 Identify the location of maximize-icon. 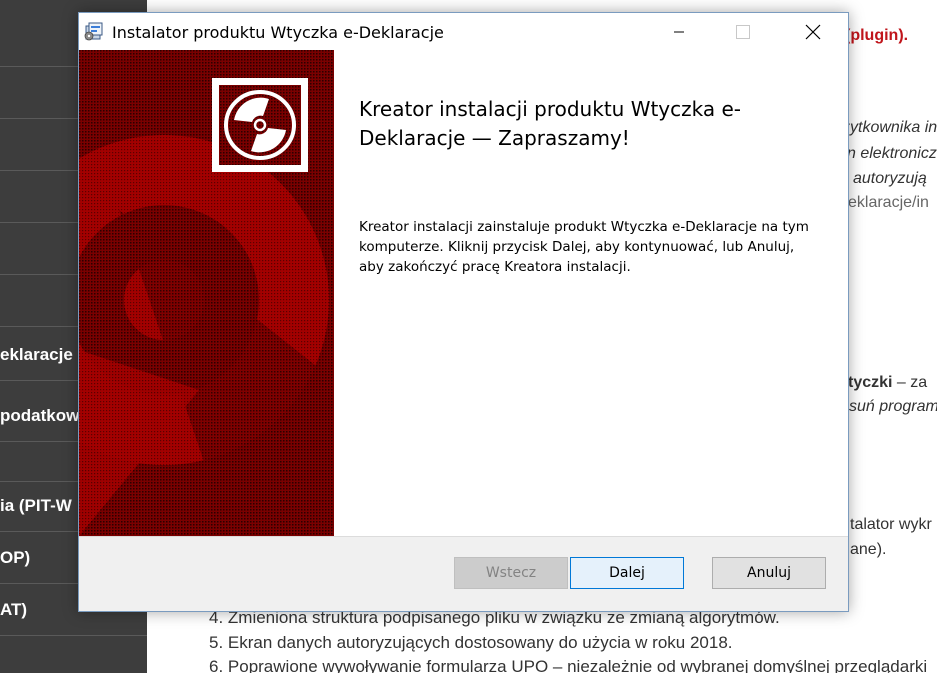
(743, 31).